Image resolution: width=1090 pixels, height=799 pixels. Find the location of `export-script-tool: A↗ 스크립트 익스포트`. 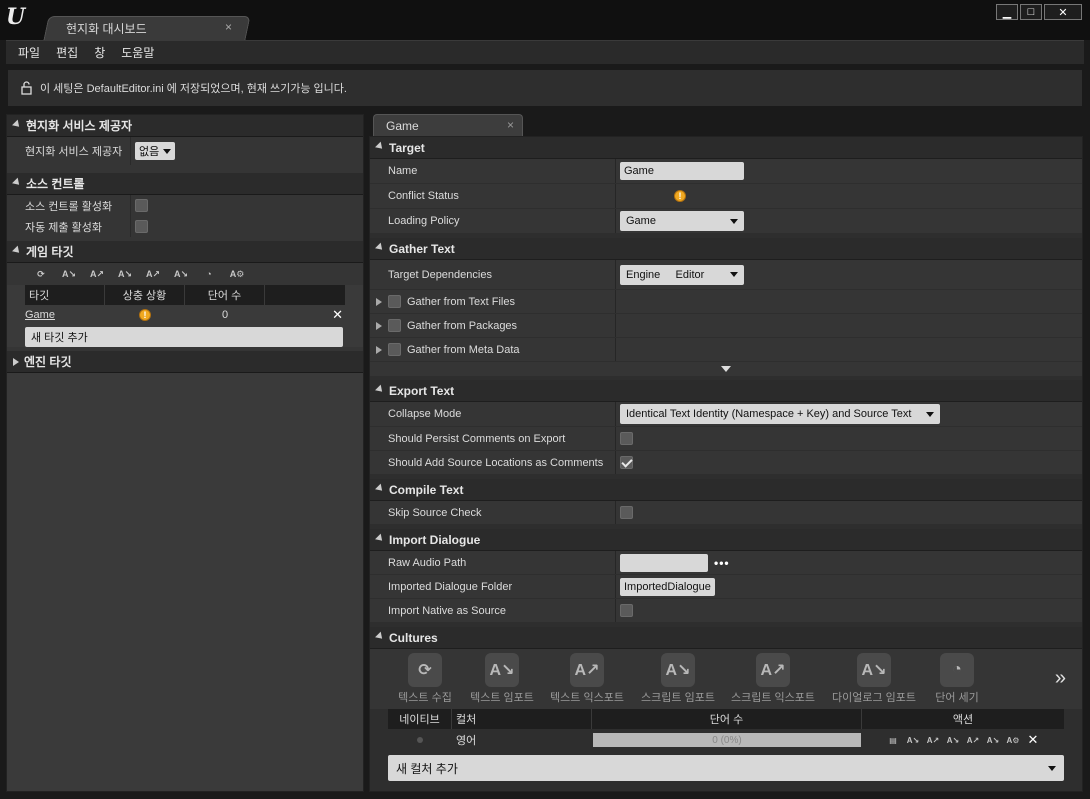

export-script-tool: A↗ 스크립트 익스포트 is located at coordinates (773, 679).